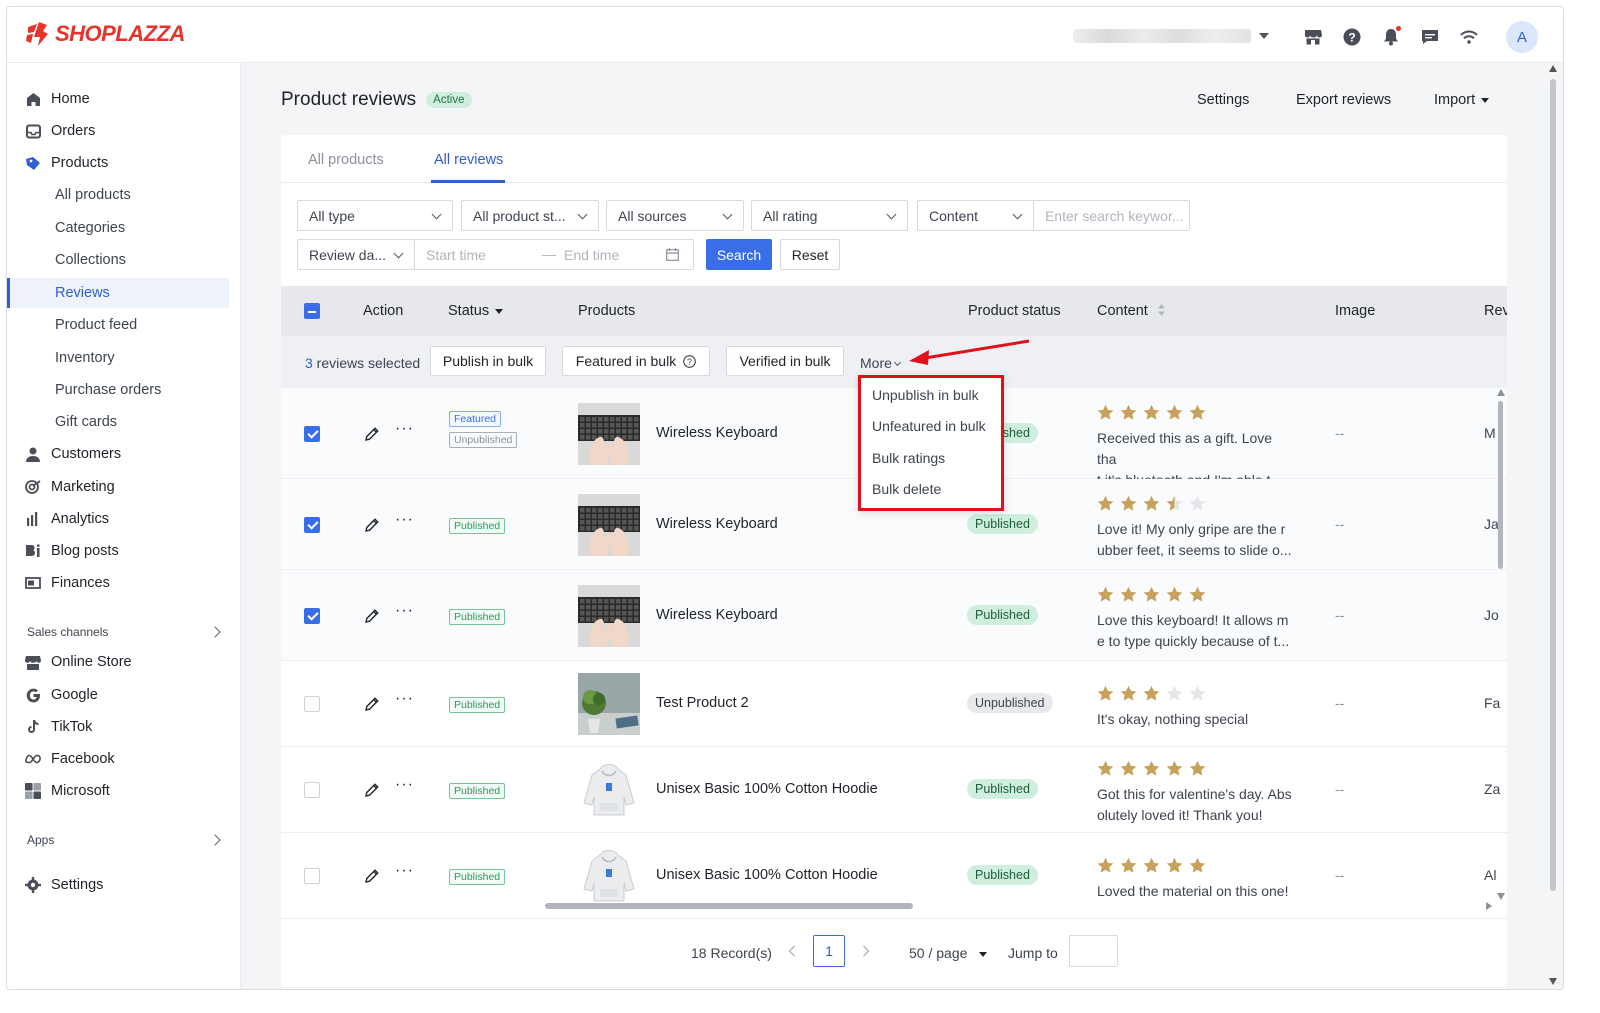  What do you see at coordinates (1489, 906) in the screenshot?
I see `scroll-right-icon` at bounding box center [1489, 906].